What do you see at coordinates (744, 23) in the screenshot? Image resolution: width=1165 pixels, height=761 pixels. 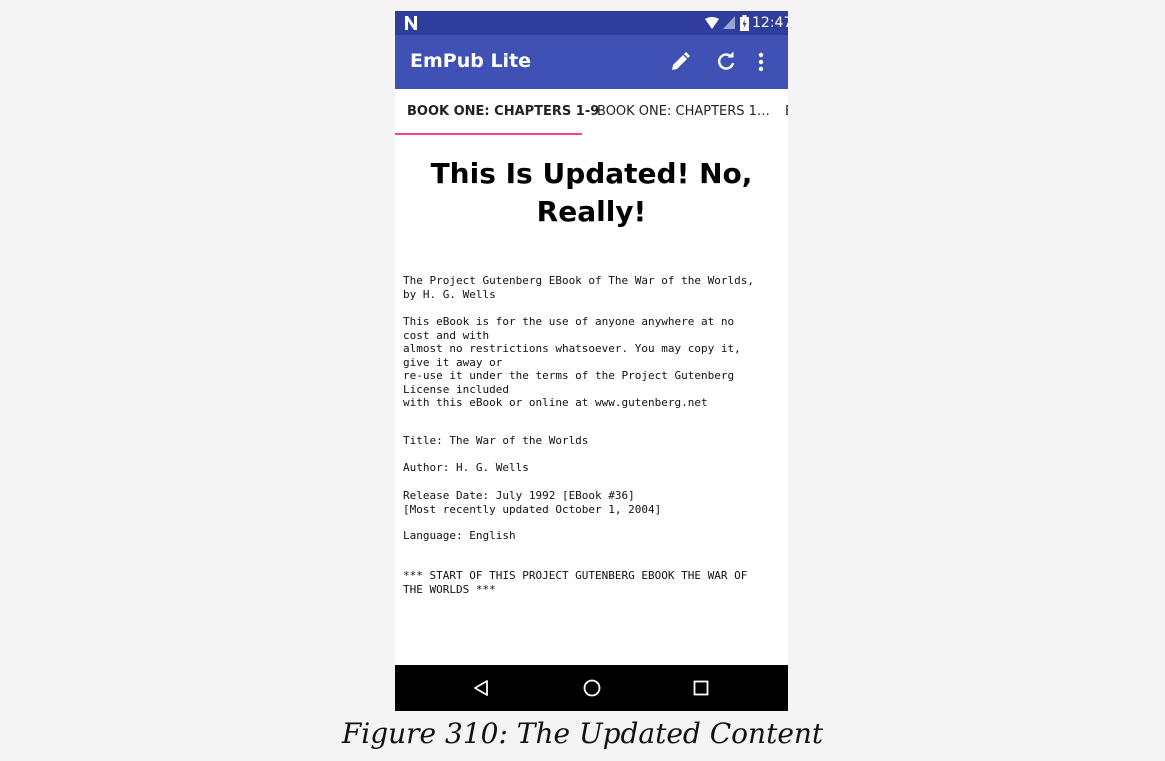 I see `battery-icon` at bounding box center [744, 23].